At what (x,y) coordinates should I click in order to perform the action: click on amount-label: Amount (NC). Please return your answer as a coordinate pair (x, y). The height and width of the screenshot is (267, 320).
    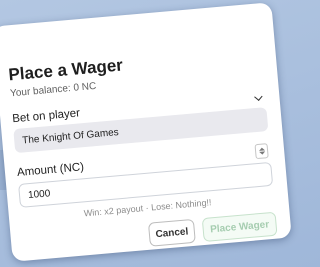
    Looking at the image, I should click on (50, 169).